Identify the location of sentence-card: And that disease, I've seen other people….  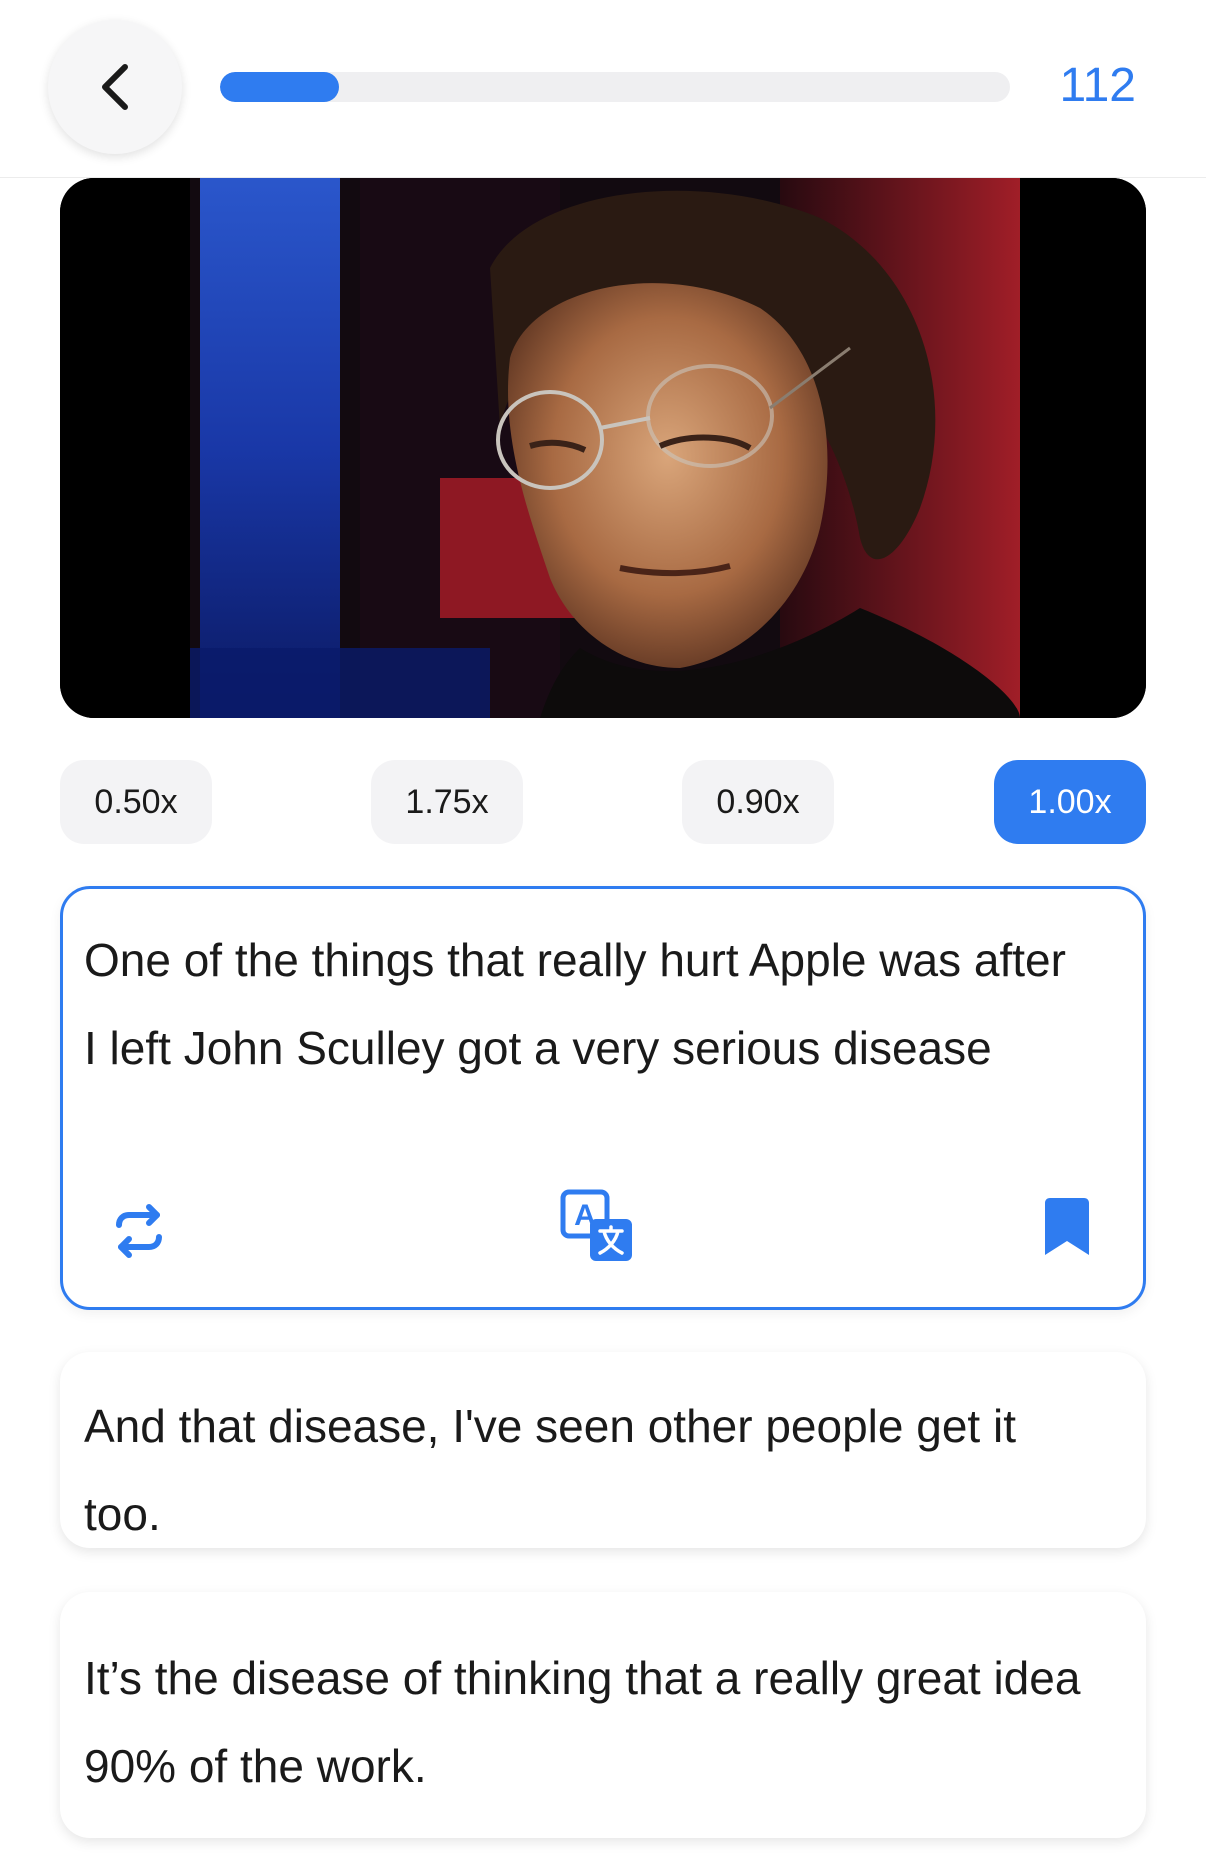
(603, 1450).